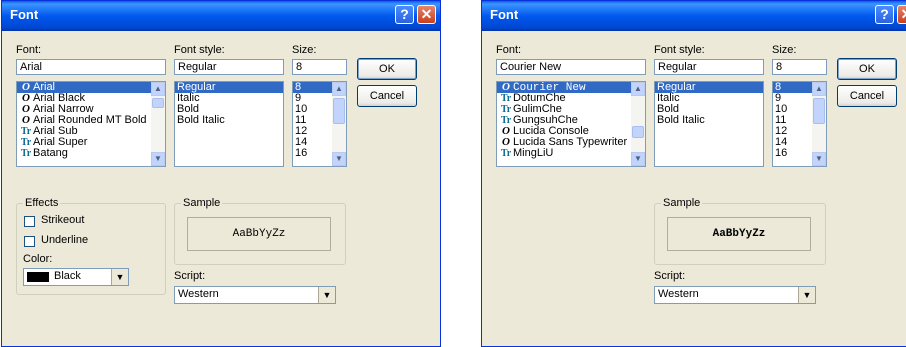 The image size is (906, 347). What do you see at coordinates (38, 259) in the screenshot?
I see `color-label: Color:` at bounding box center [38, 259].